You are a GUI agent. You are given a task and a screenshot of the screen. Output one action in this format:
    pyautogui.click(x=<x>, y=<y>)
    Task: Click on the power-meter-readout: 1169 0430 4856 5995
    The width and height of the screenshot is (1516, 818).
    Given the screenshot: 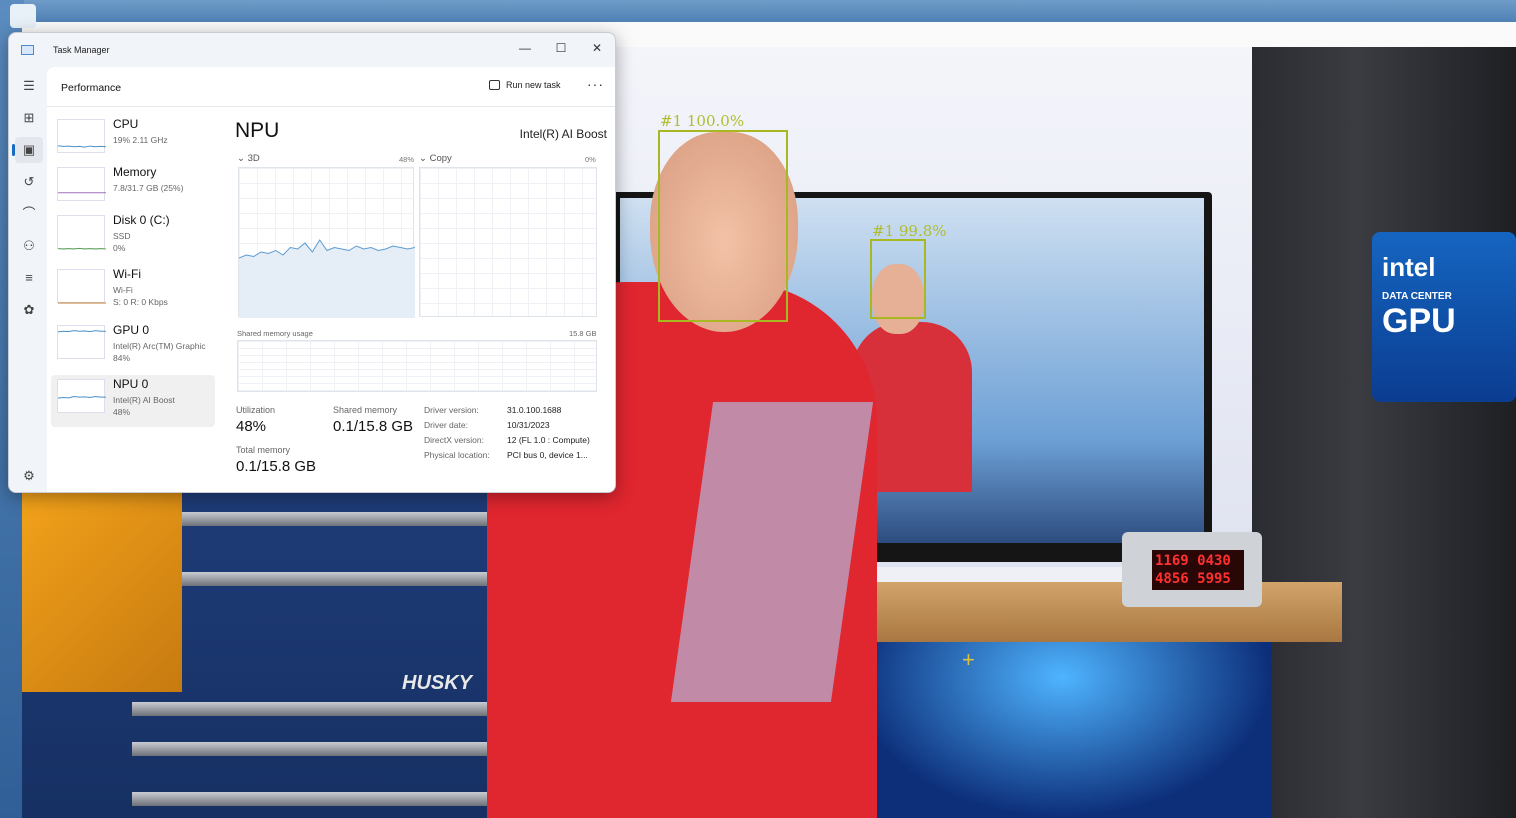 What is the action you would take?
    pyautogui.click(x=1193, y=570)
    